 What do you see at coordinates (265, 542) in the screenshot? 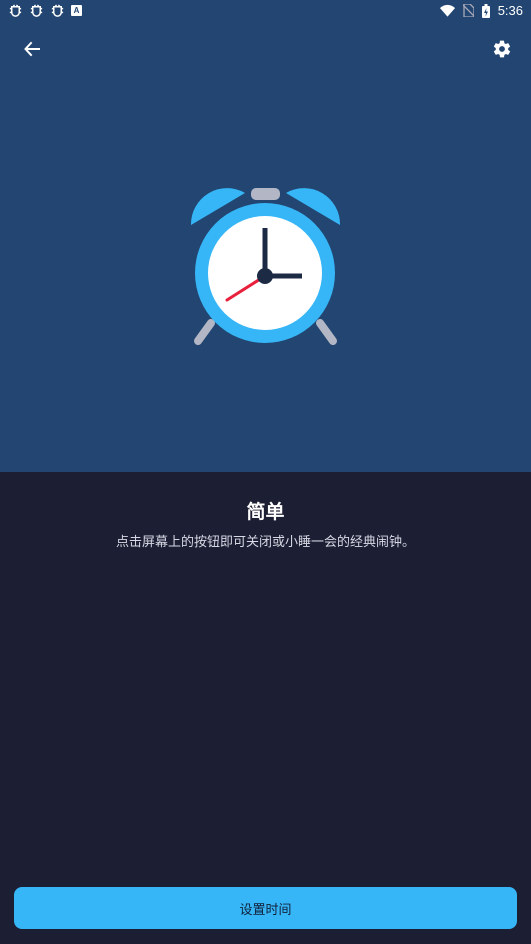
I see `page-description: 点击屏幕上的按钮即可关闭或小睡一会的经典闹钟。` at bounding box center [265, 542].